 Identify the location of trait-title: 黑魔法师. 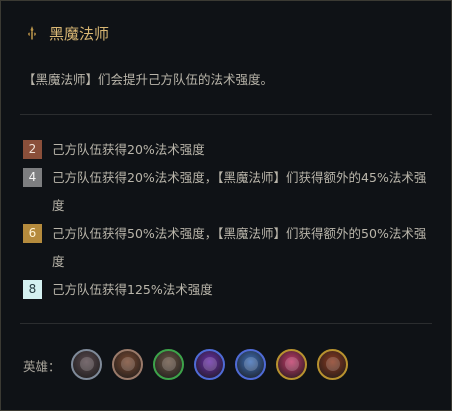
(79, 34).